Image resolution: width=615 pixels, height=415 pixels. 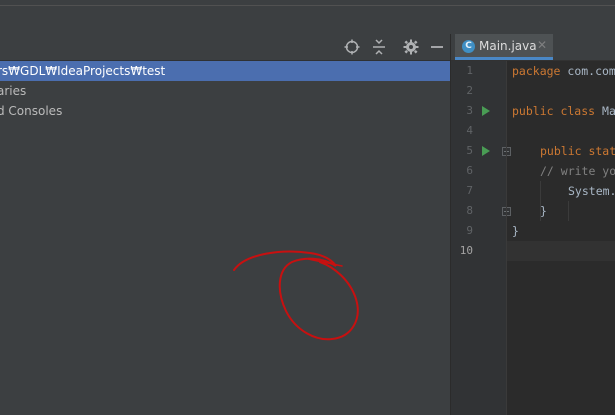 What do you see at coordinates (225, 111) in the screenshot?
I see `tree-item-scratches-consoles: d Consoles` at bounding box center [225, 111].